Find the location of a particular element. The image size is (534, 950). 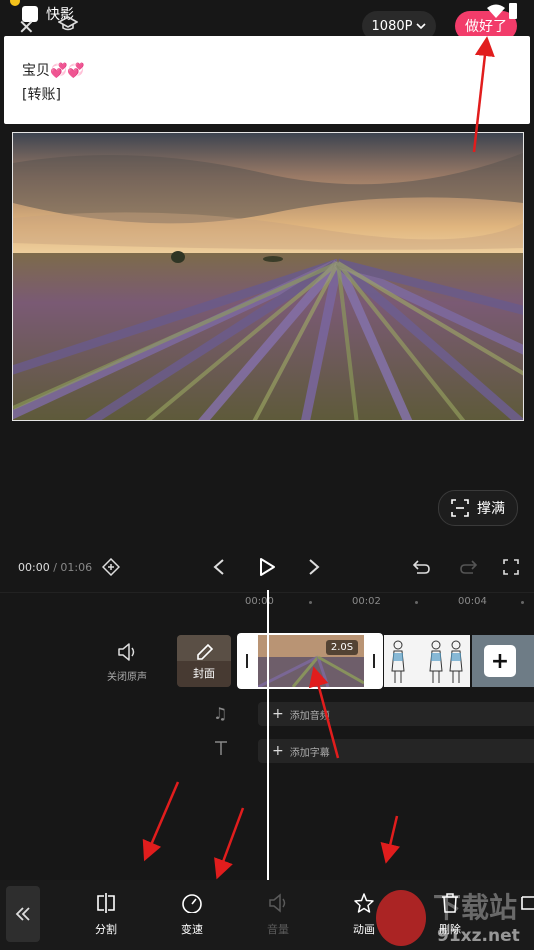

sketch-figures-thumbnail is located at coordinates (427, 661).